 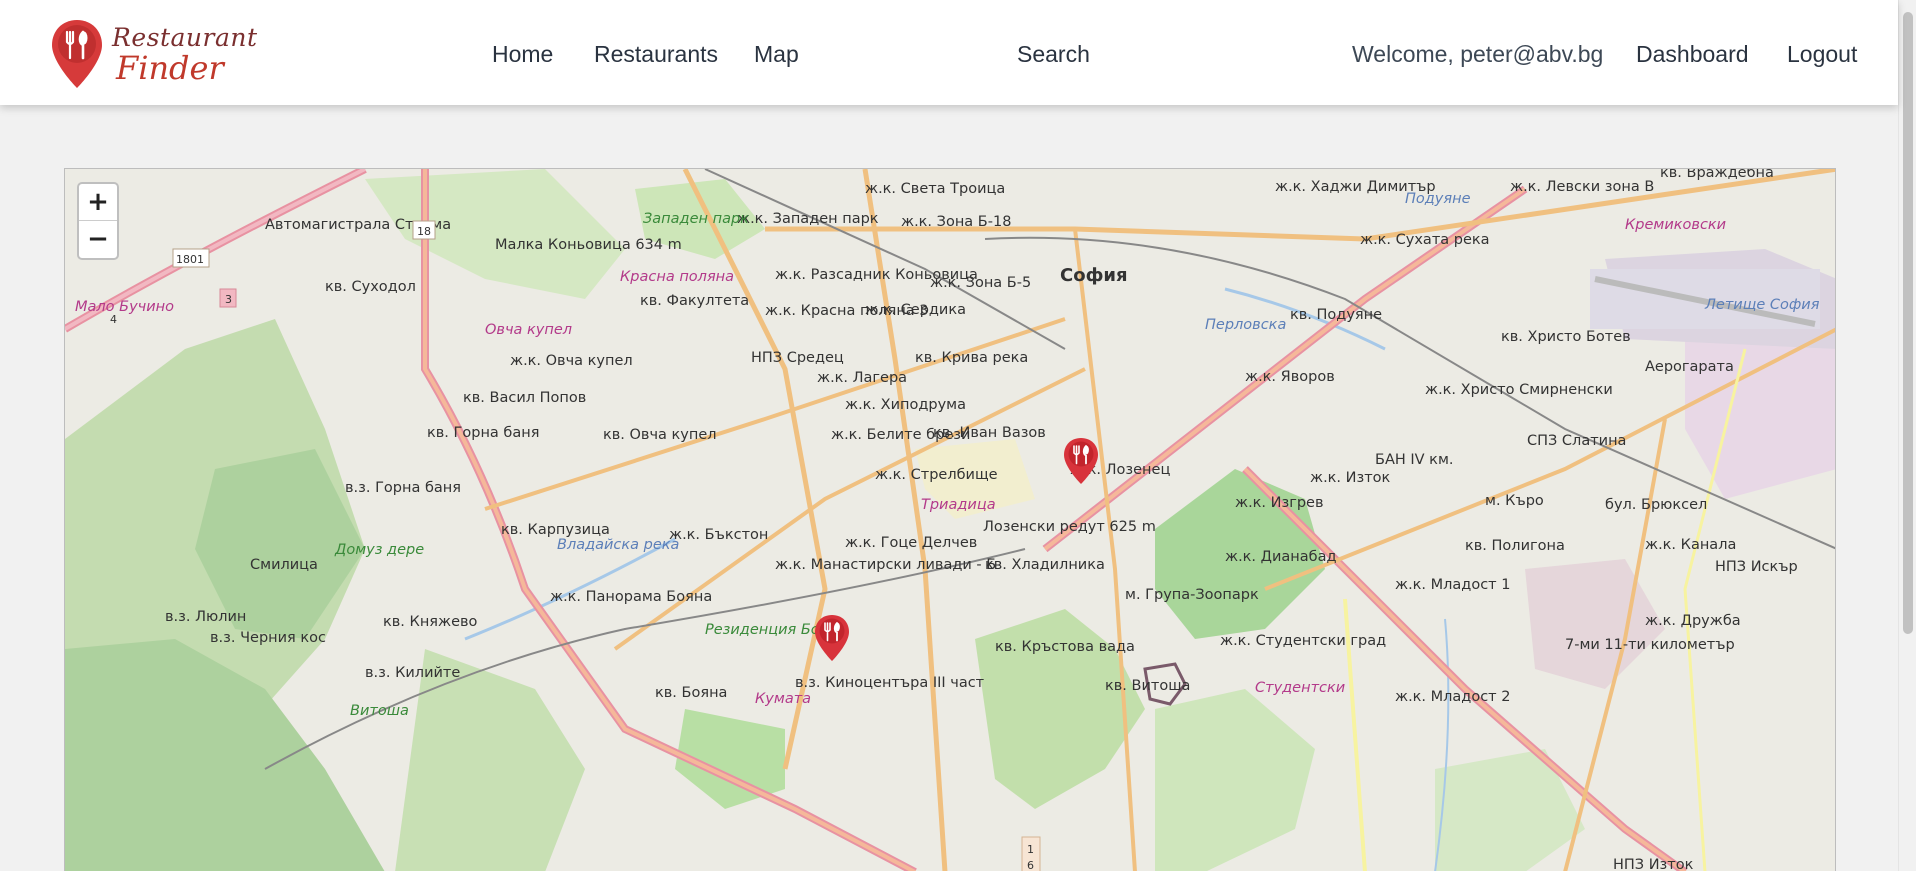 I want to click on nav-search: Search, so click(x=1053, y=54).